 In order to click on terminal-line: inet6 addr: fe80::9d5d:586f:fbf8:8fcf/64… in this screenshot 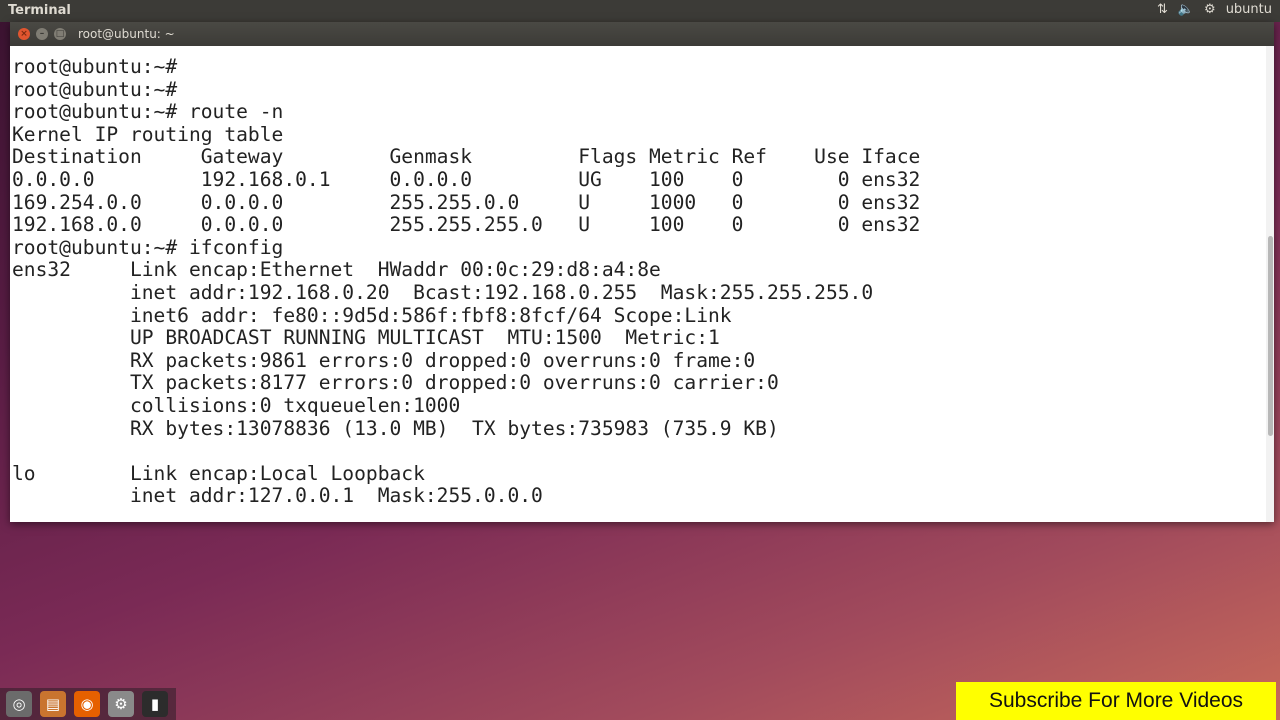, I will do `click(372, 315)`.